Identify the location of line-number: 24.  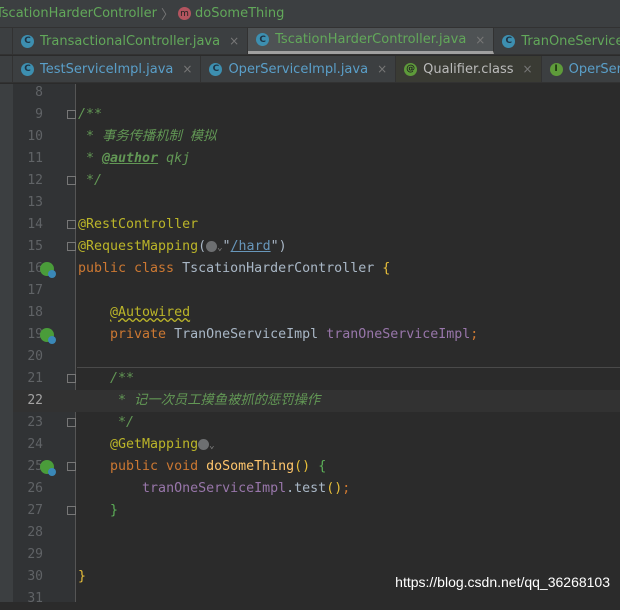
(35, 444).